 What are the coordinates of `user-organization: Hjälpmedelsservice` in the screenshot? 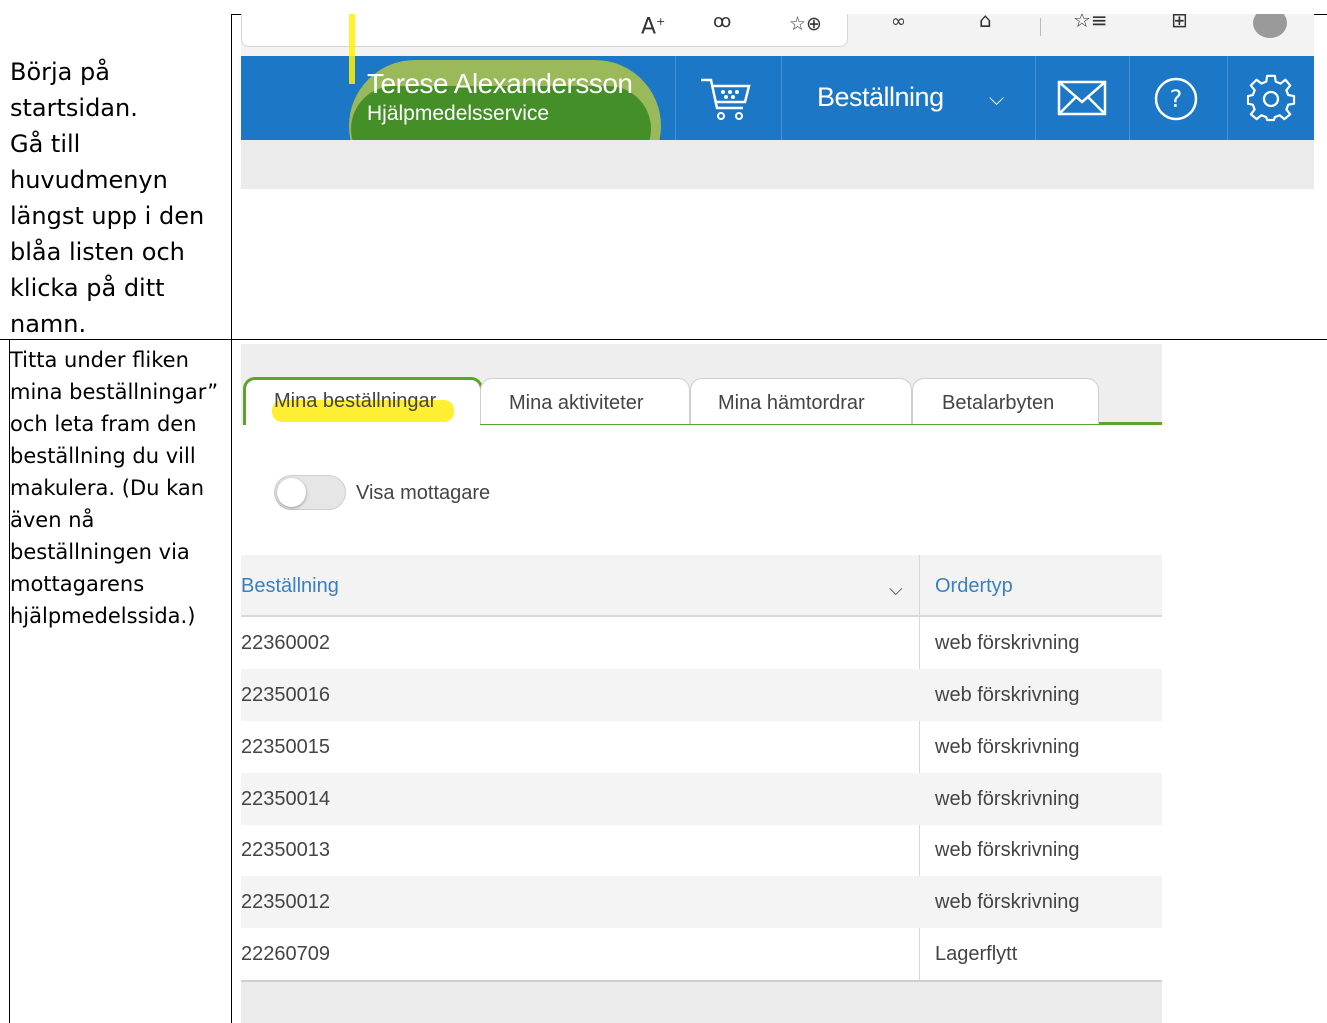 It's located at (458, 114).